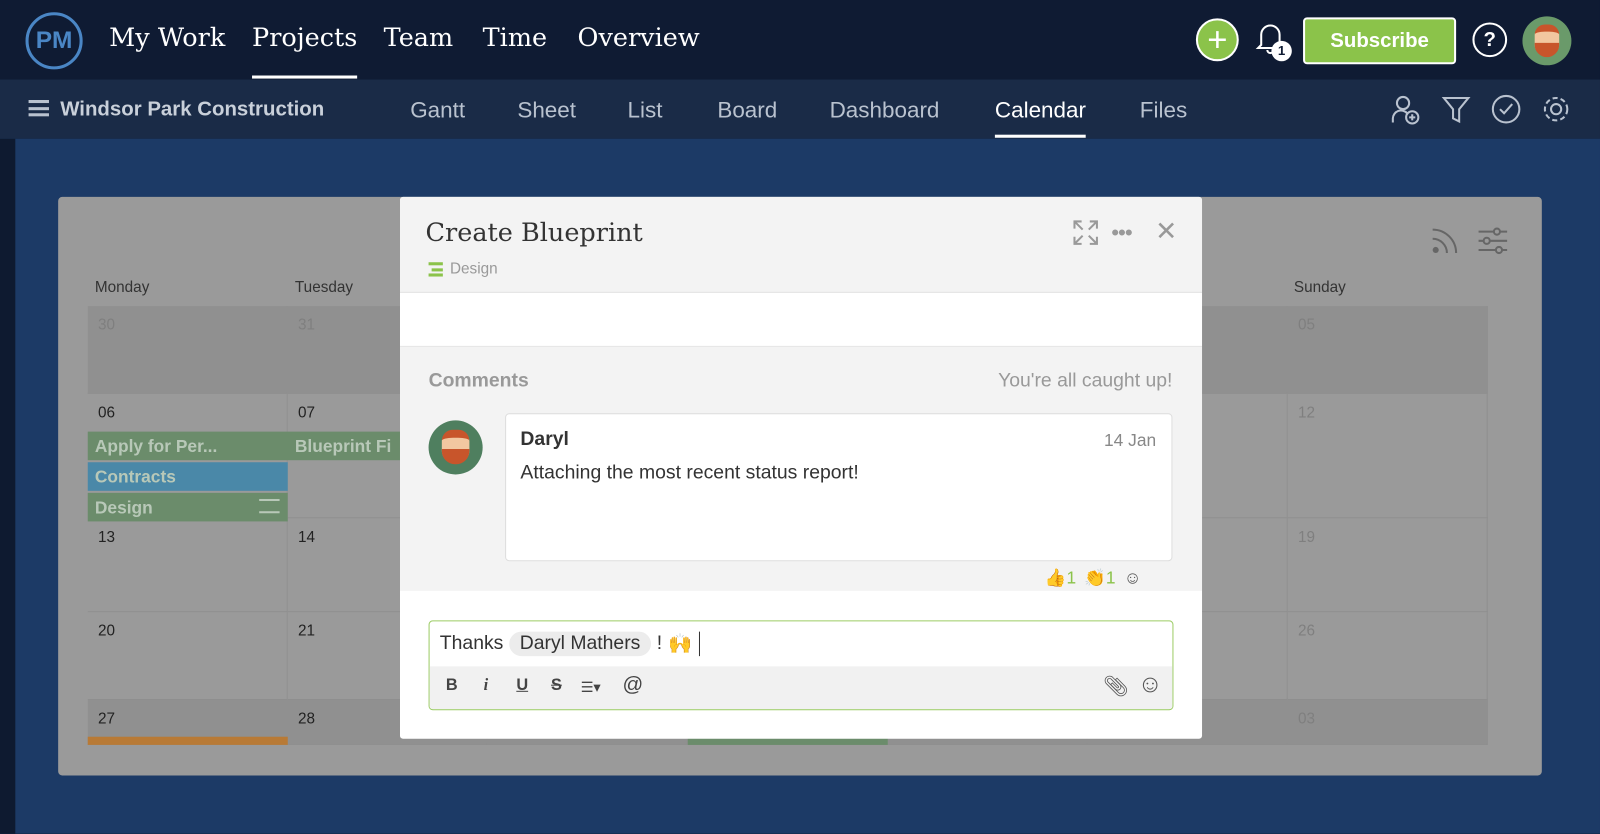 This screenshot has height=834, width=1600. What do you see at coordinates (1166, 231) in the screenshot?
I see `close-icon: ✕` at bounding box center [1166, 231].